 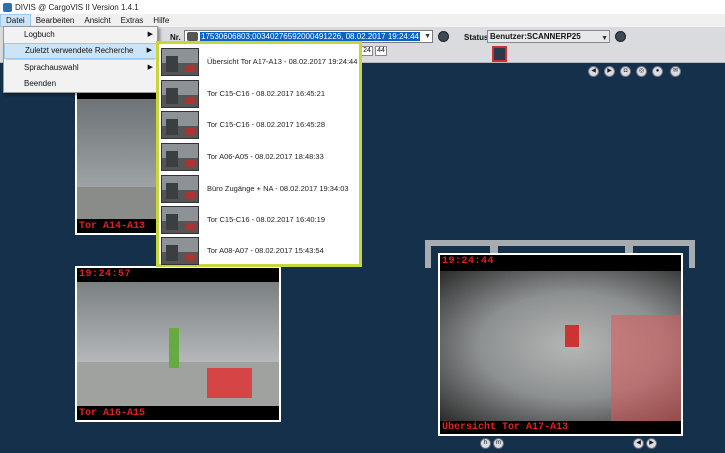 What do you see at coordinates (265, 250) in the screenshot?
I see `recent-search-label: Tor A08-A07 - 08.02.2017 15:43:54` at bounding box center [265, 250].